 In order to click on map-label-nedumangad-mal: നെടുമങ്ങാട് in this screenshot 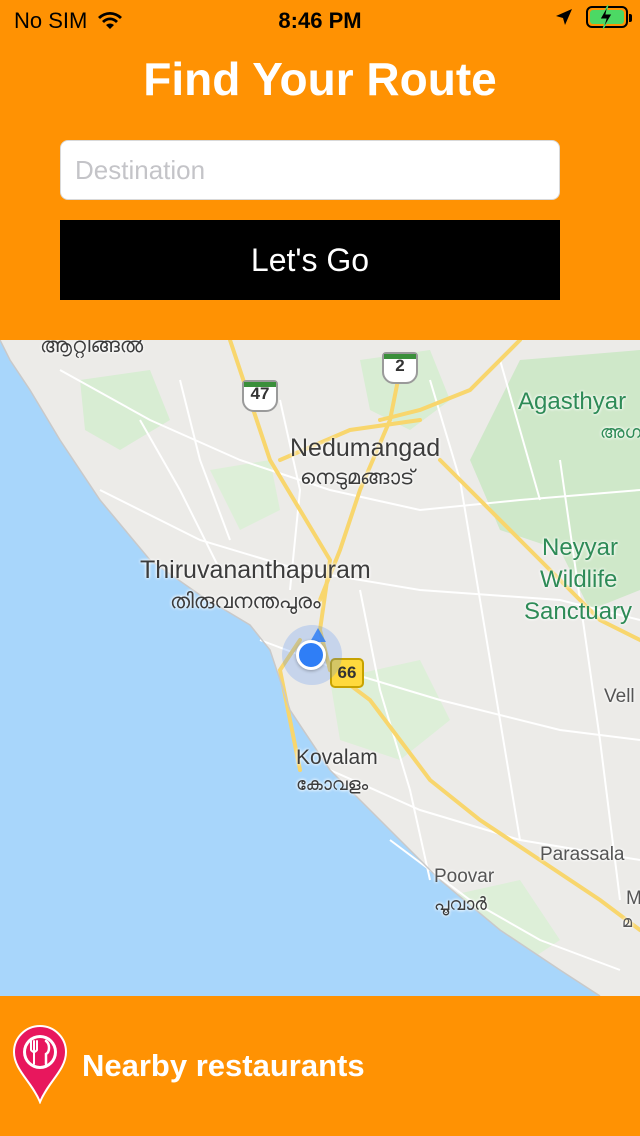, I will do `click(357, 477)`.